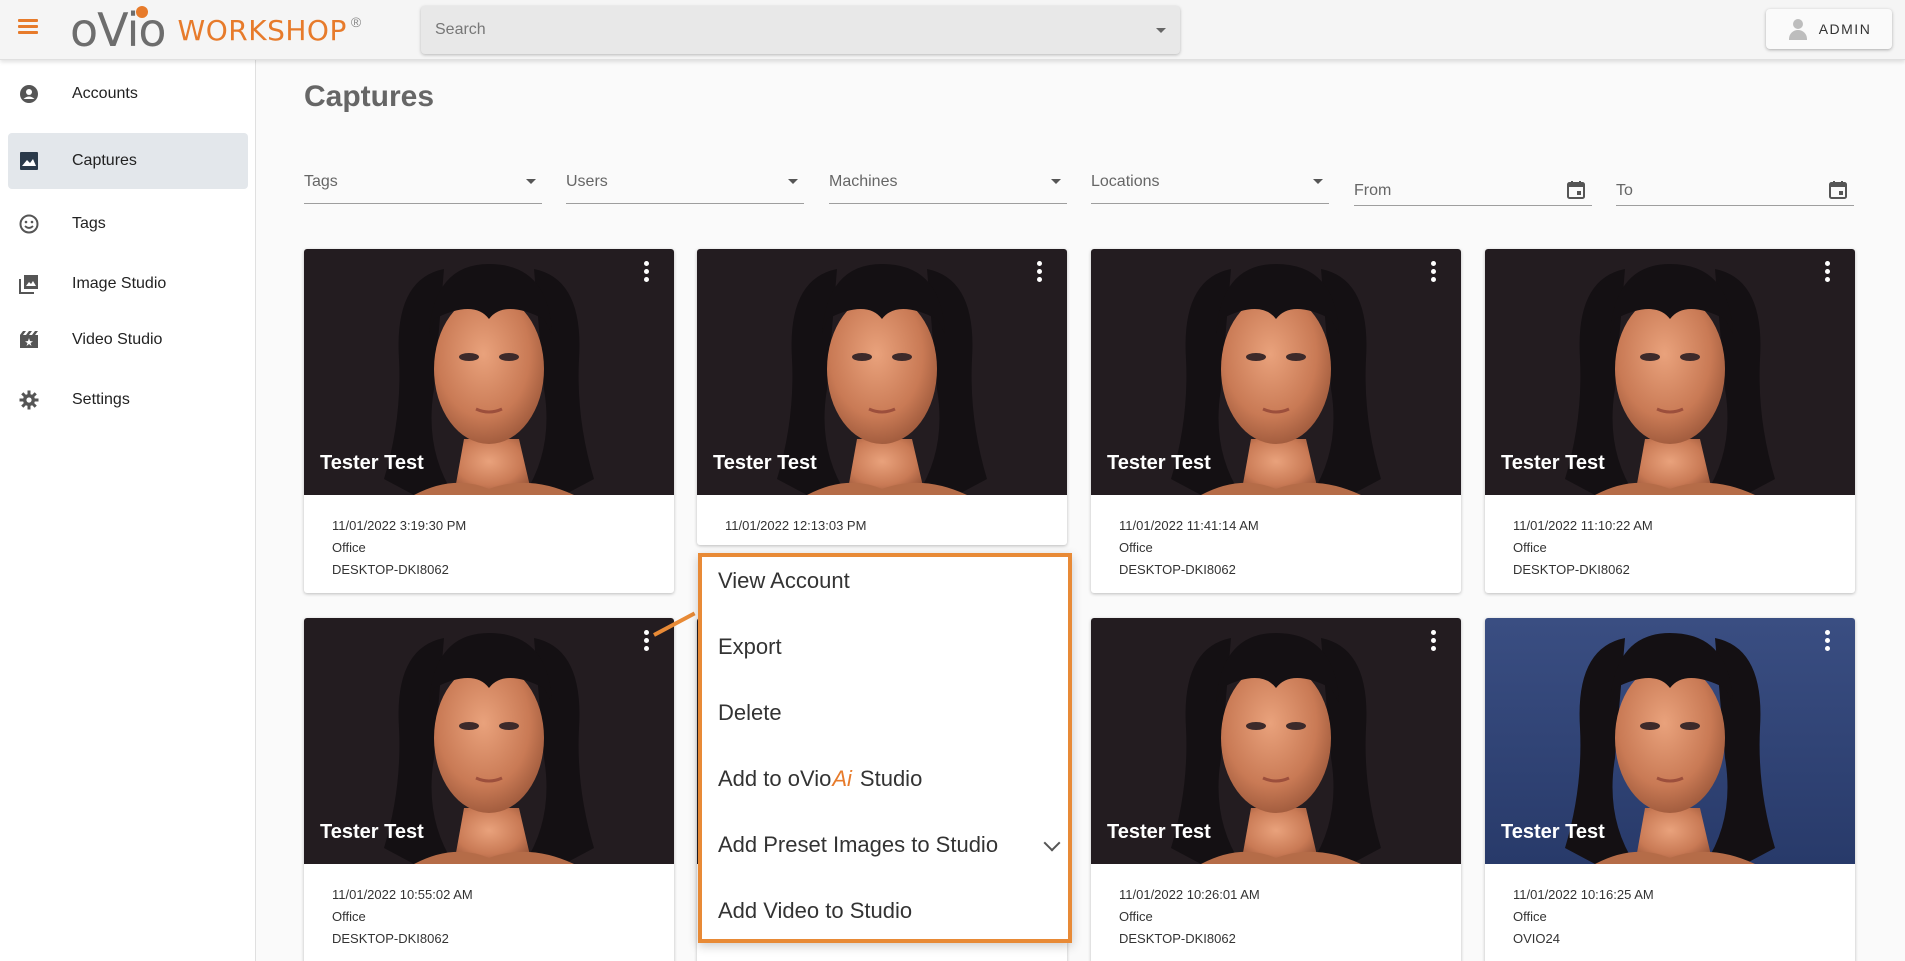 The width and height of the screenshot is (1905, 961). What do you see at coordinates (369, 96) in the screenshot?
I see `page-title: Captures` at bounding box center [369, 96].